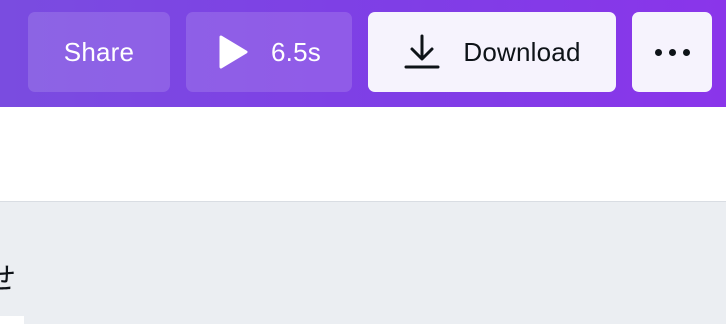  I want to click on play-icon, so click(233, 52).